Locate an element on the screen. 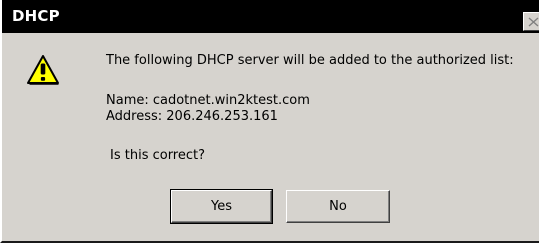  warning-icon is located at coordinates (43, 70).